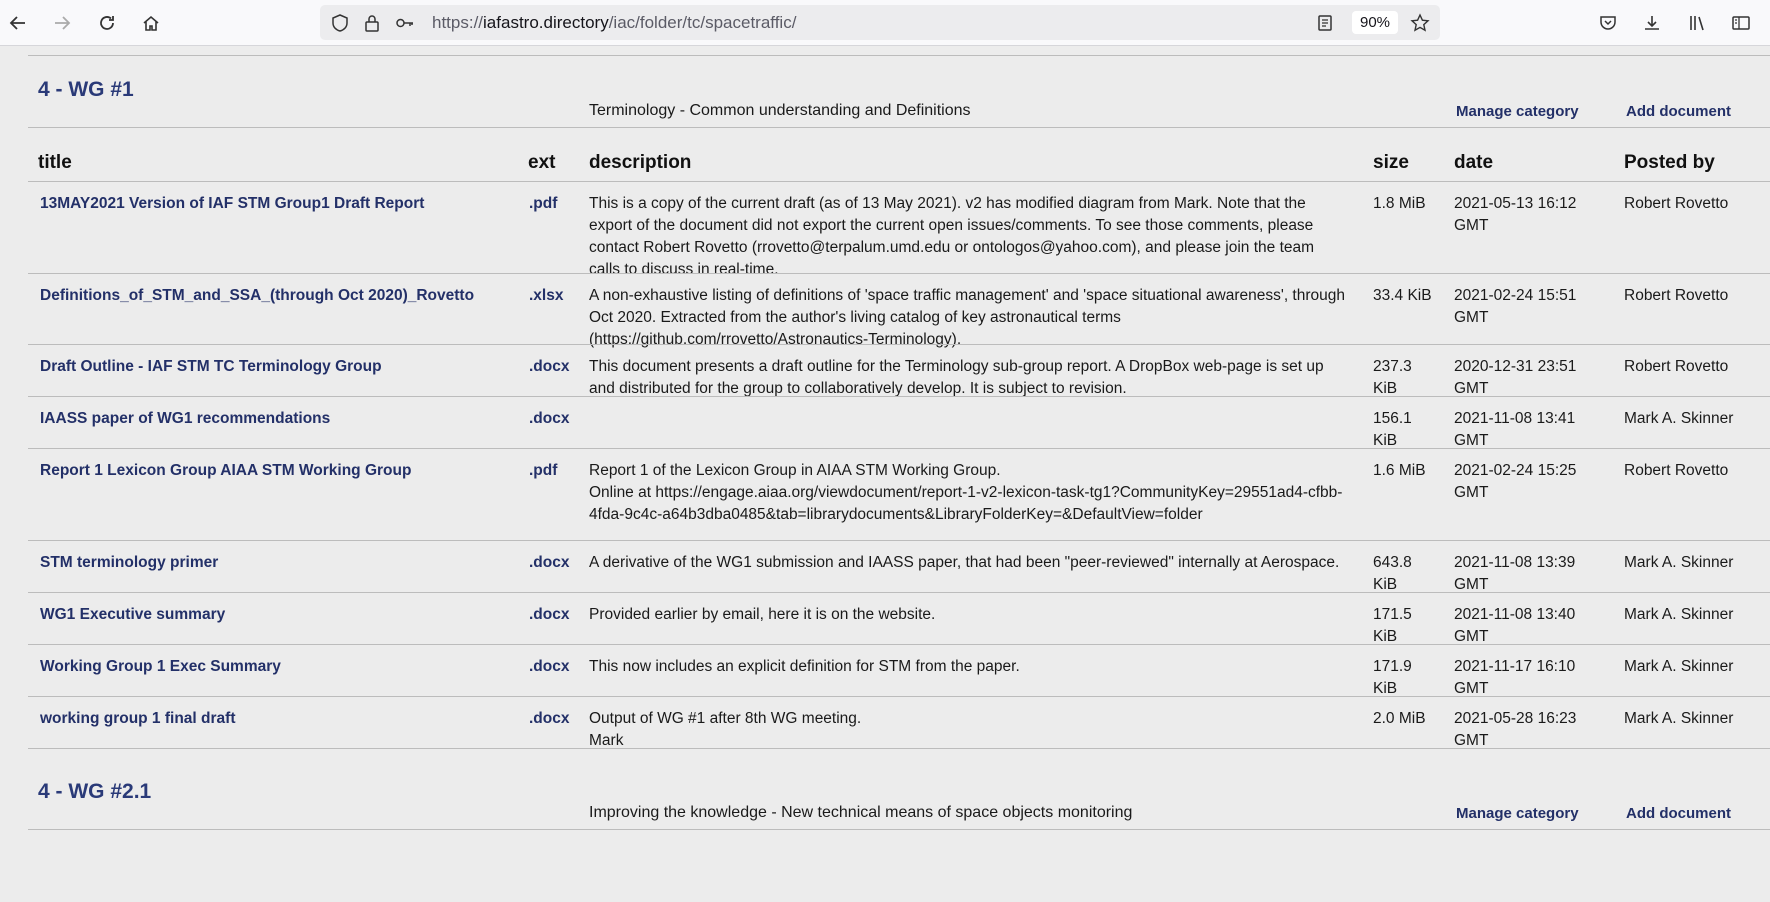 The height and width of the screenshot is (902, 1770). What do you see at coordinates (1669, 162) in the screenshot?
I see `column-header-posted-by: Posted by` at bounding box center [1669, 162].